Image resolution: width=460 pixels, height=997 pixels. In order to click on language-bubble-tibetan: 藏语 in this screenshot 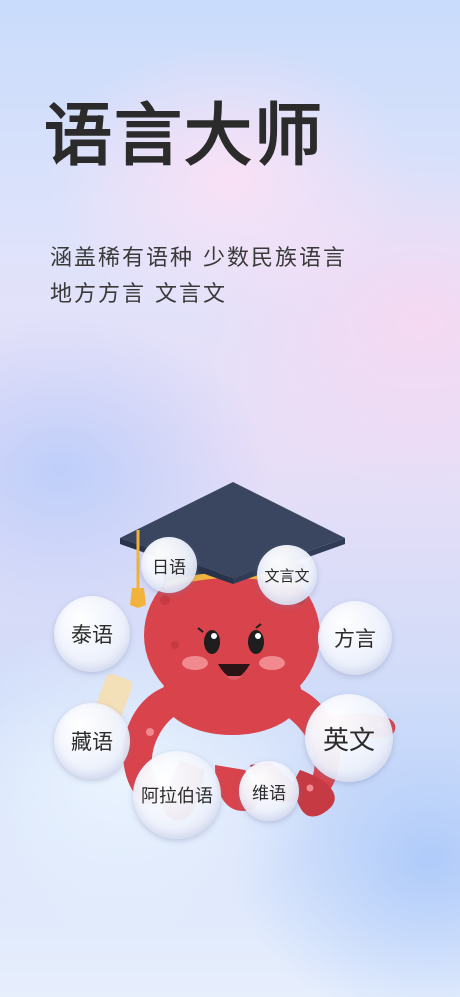, I will do `click(92, 741)`.